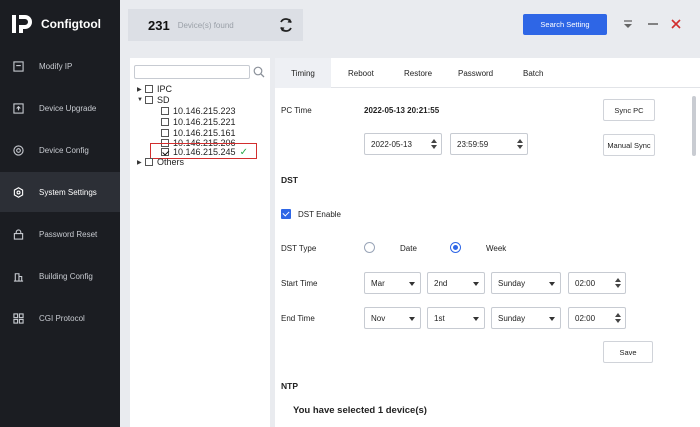 The height and width of the screenshot is (427, 700). Describe the element at coordinates (18, 318) in the screenshot. I see `grid-icon` at that location.